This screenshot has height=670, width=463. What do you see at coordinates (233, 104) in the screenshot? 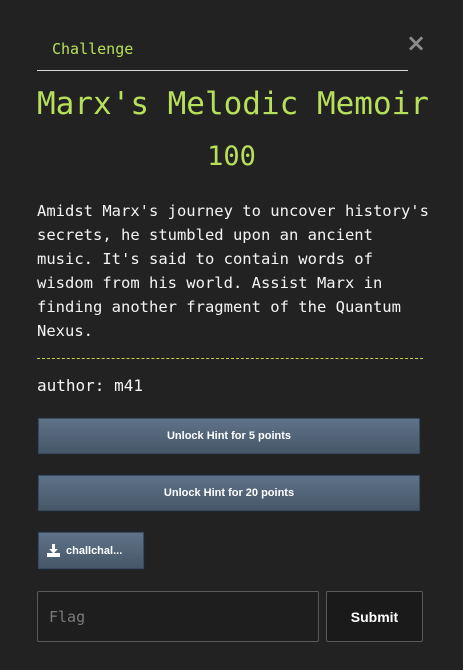
I see `challenge-title: Marx's Melodic Memoir` at bounding box center [233, 104].